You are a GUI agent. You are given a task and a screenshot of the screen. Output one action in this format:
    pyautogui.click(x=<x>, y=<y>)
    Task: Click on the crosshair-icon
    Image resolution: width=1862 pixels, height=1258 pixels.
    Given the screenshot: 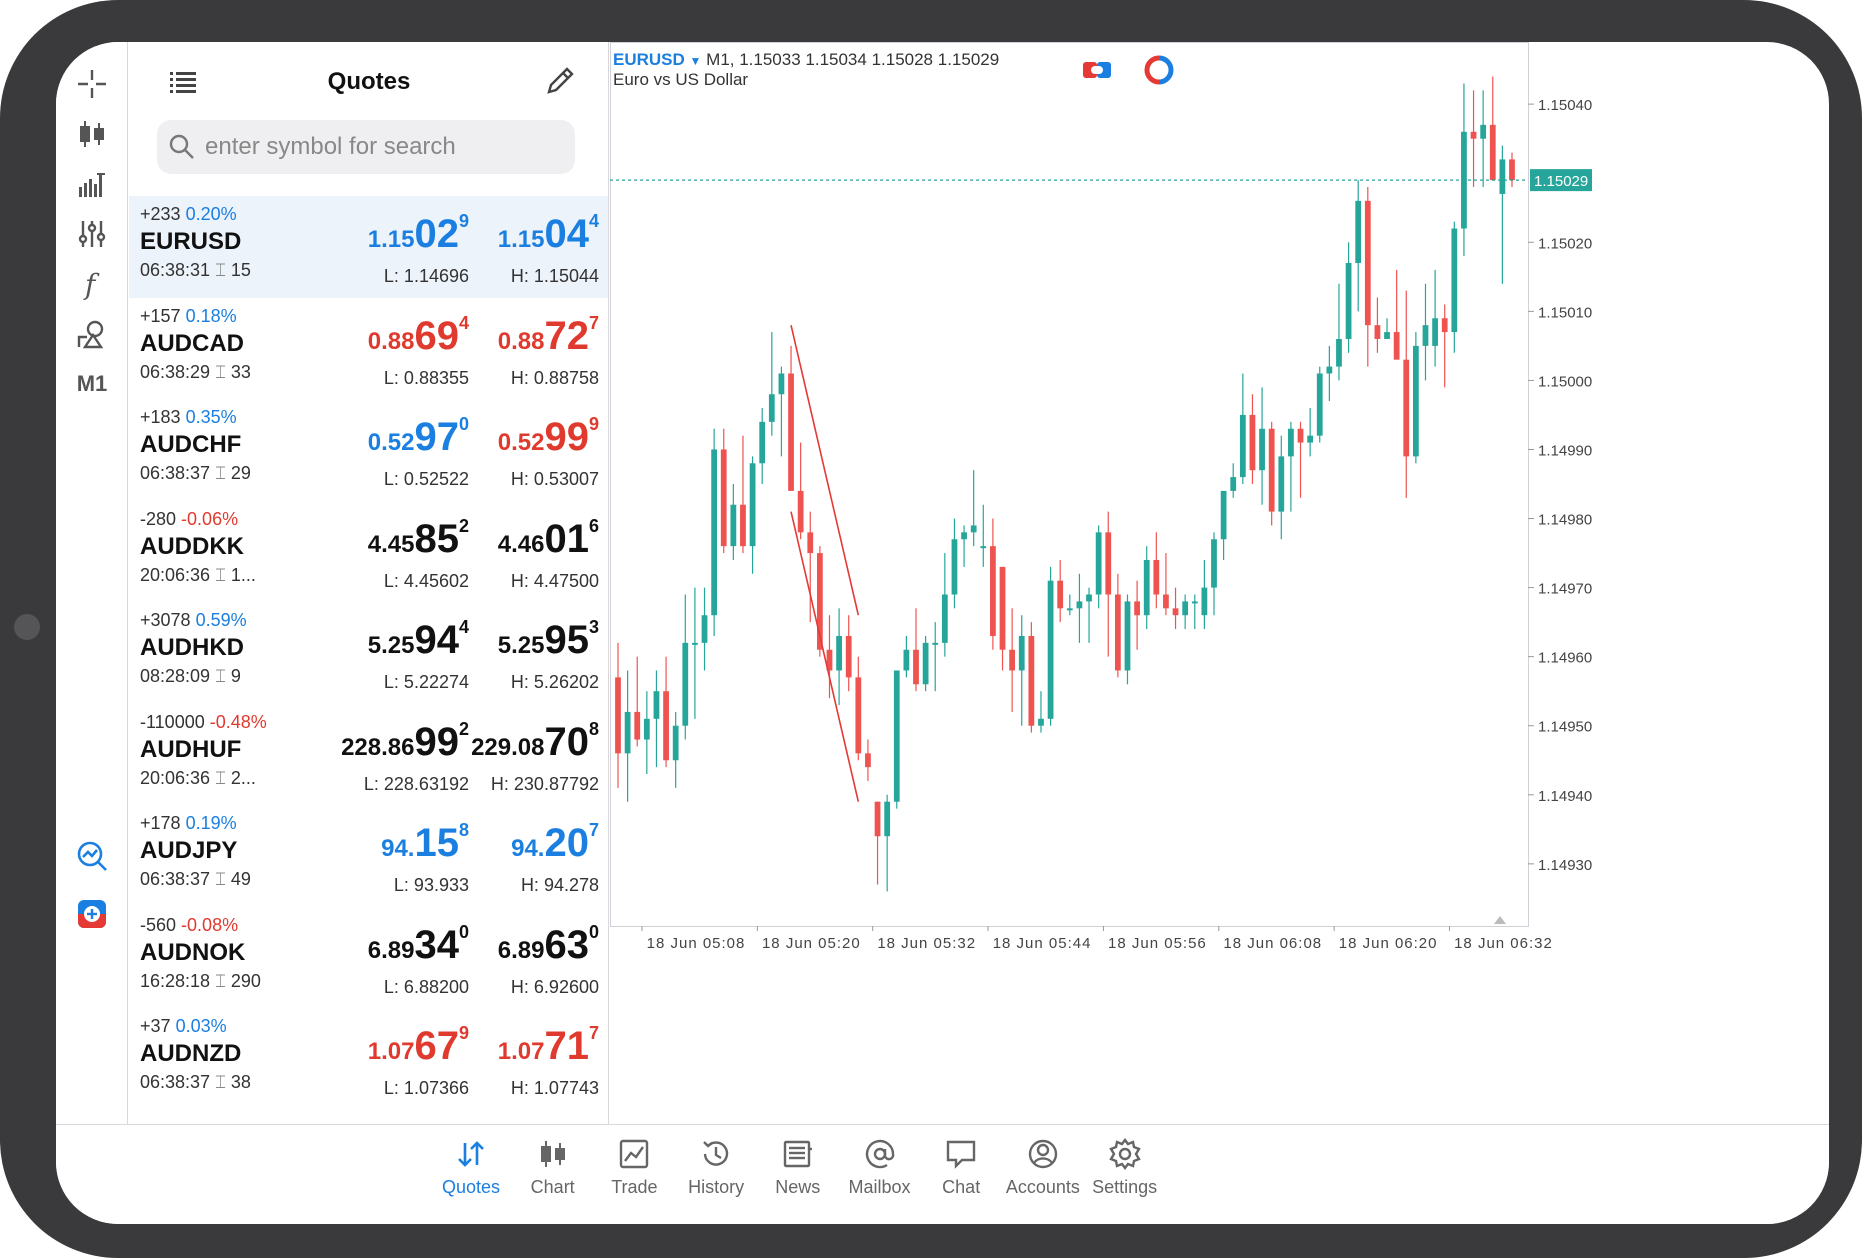 What is the action you would take?
    pyautogui.click(x=92, y=84)
    